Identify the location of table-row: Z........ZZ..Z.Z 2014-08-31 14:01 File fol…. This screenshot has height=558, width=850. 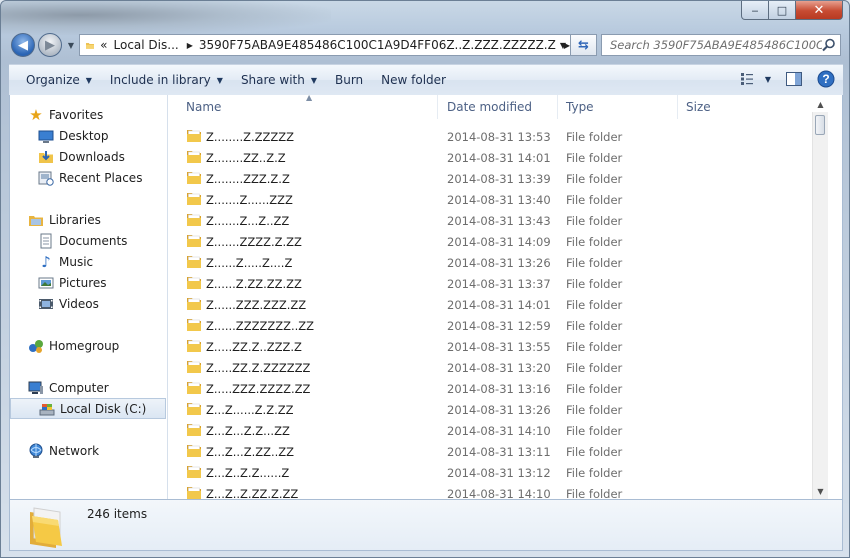
(498, 157).